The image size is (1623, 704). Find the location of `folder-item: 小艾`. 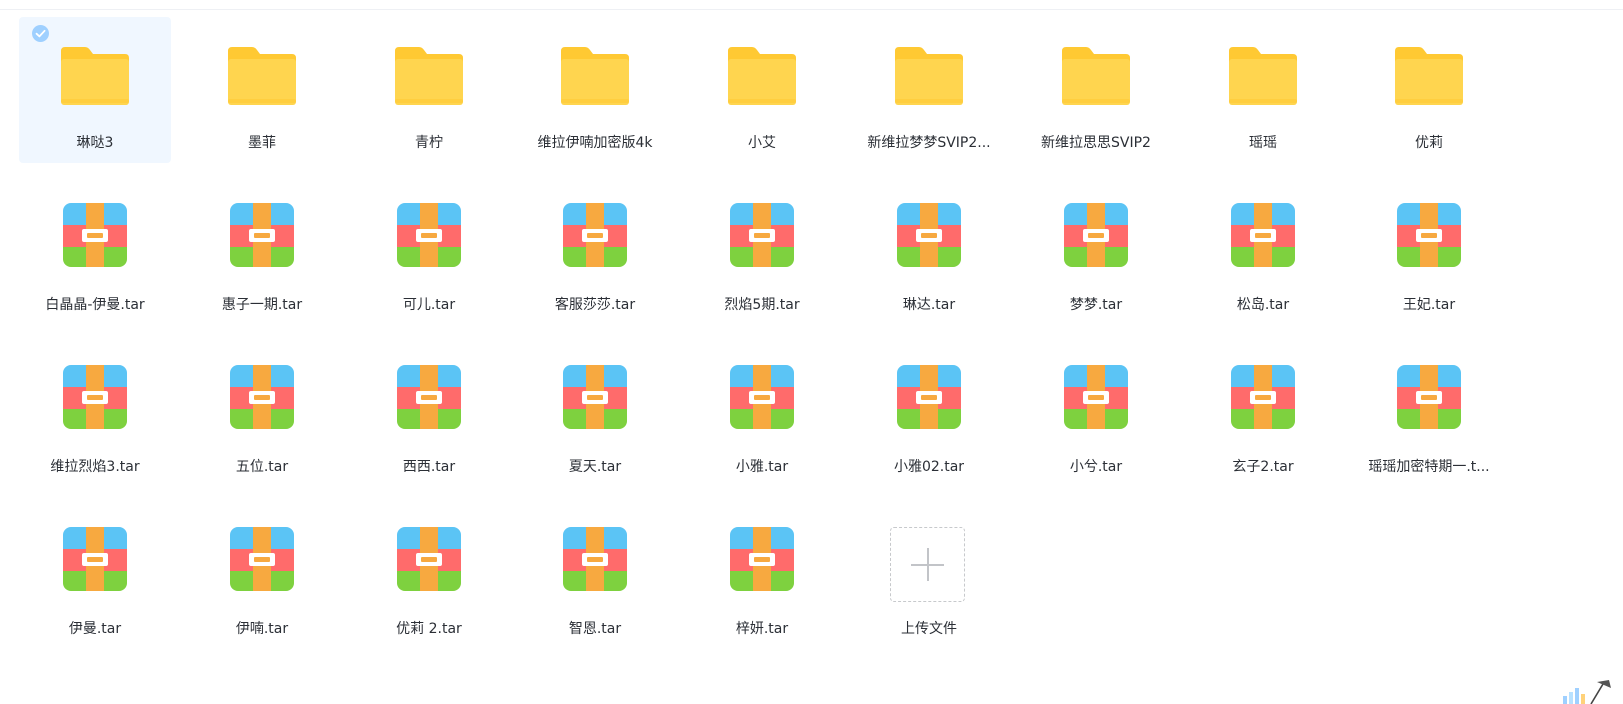

folder-item: 小艾 is located at coordinates (762, 90).